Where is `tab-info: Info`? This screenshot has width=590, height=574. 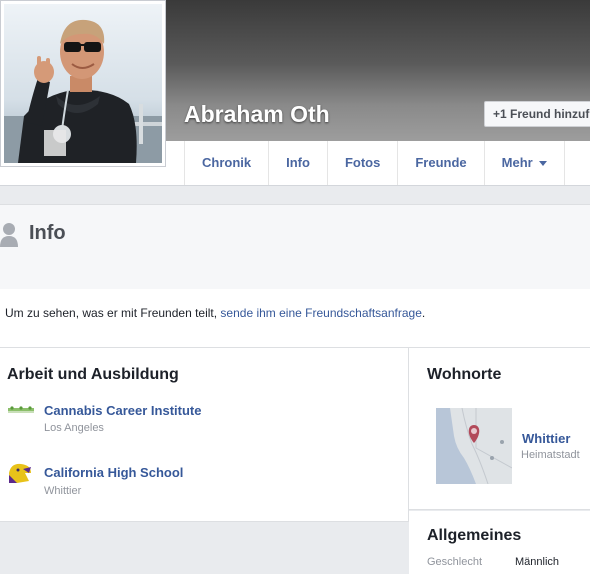
tab-info: Info is located at coordinates (298, 163).